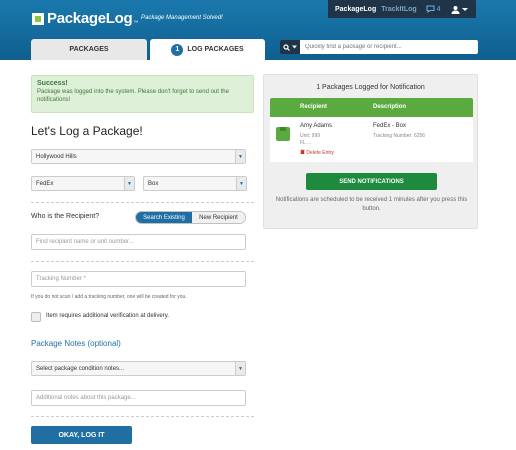 The width and height of the screenshot is (516, 450). Describe the element at coordinates (320, 153) in the screenshot. I see `delete-entry-label: Delete Entry` at that location.